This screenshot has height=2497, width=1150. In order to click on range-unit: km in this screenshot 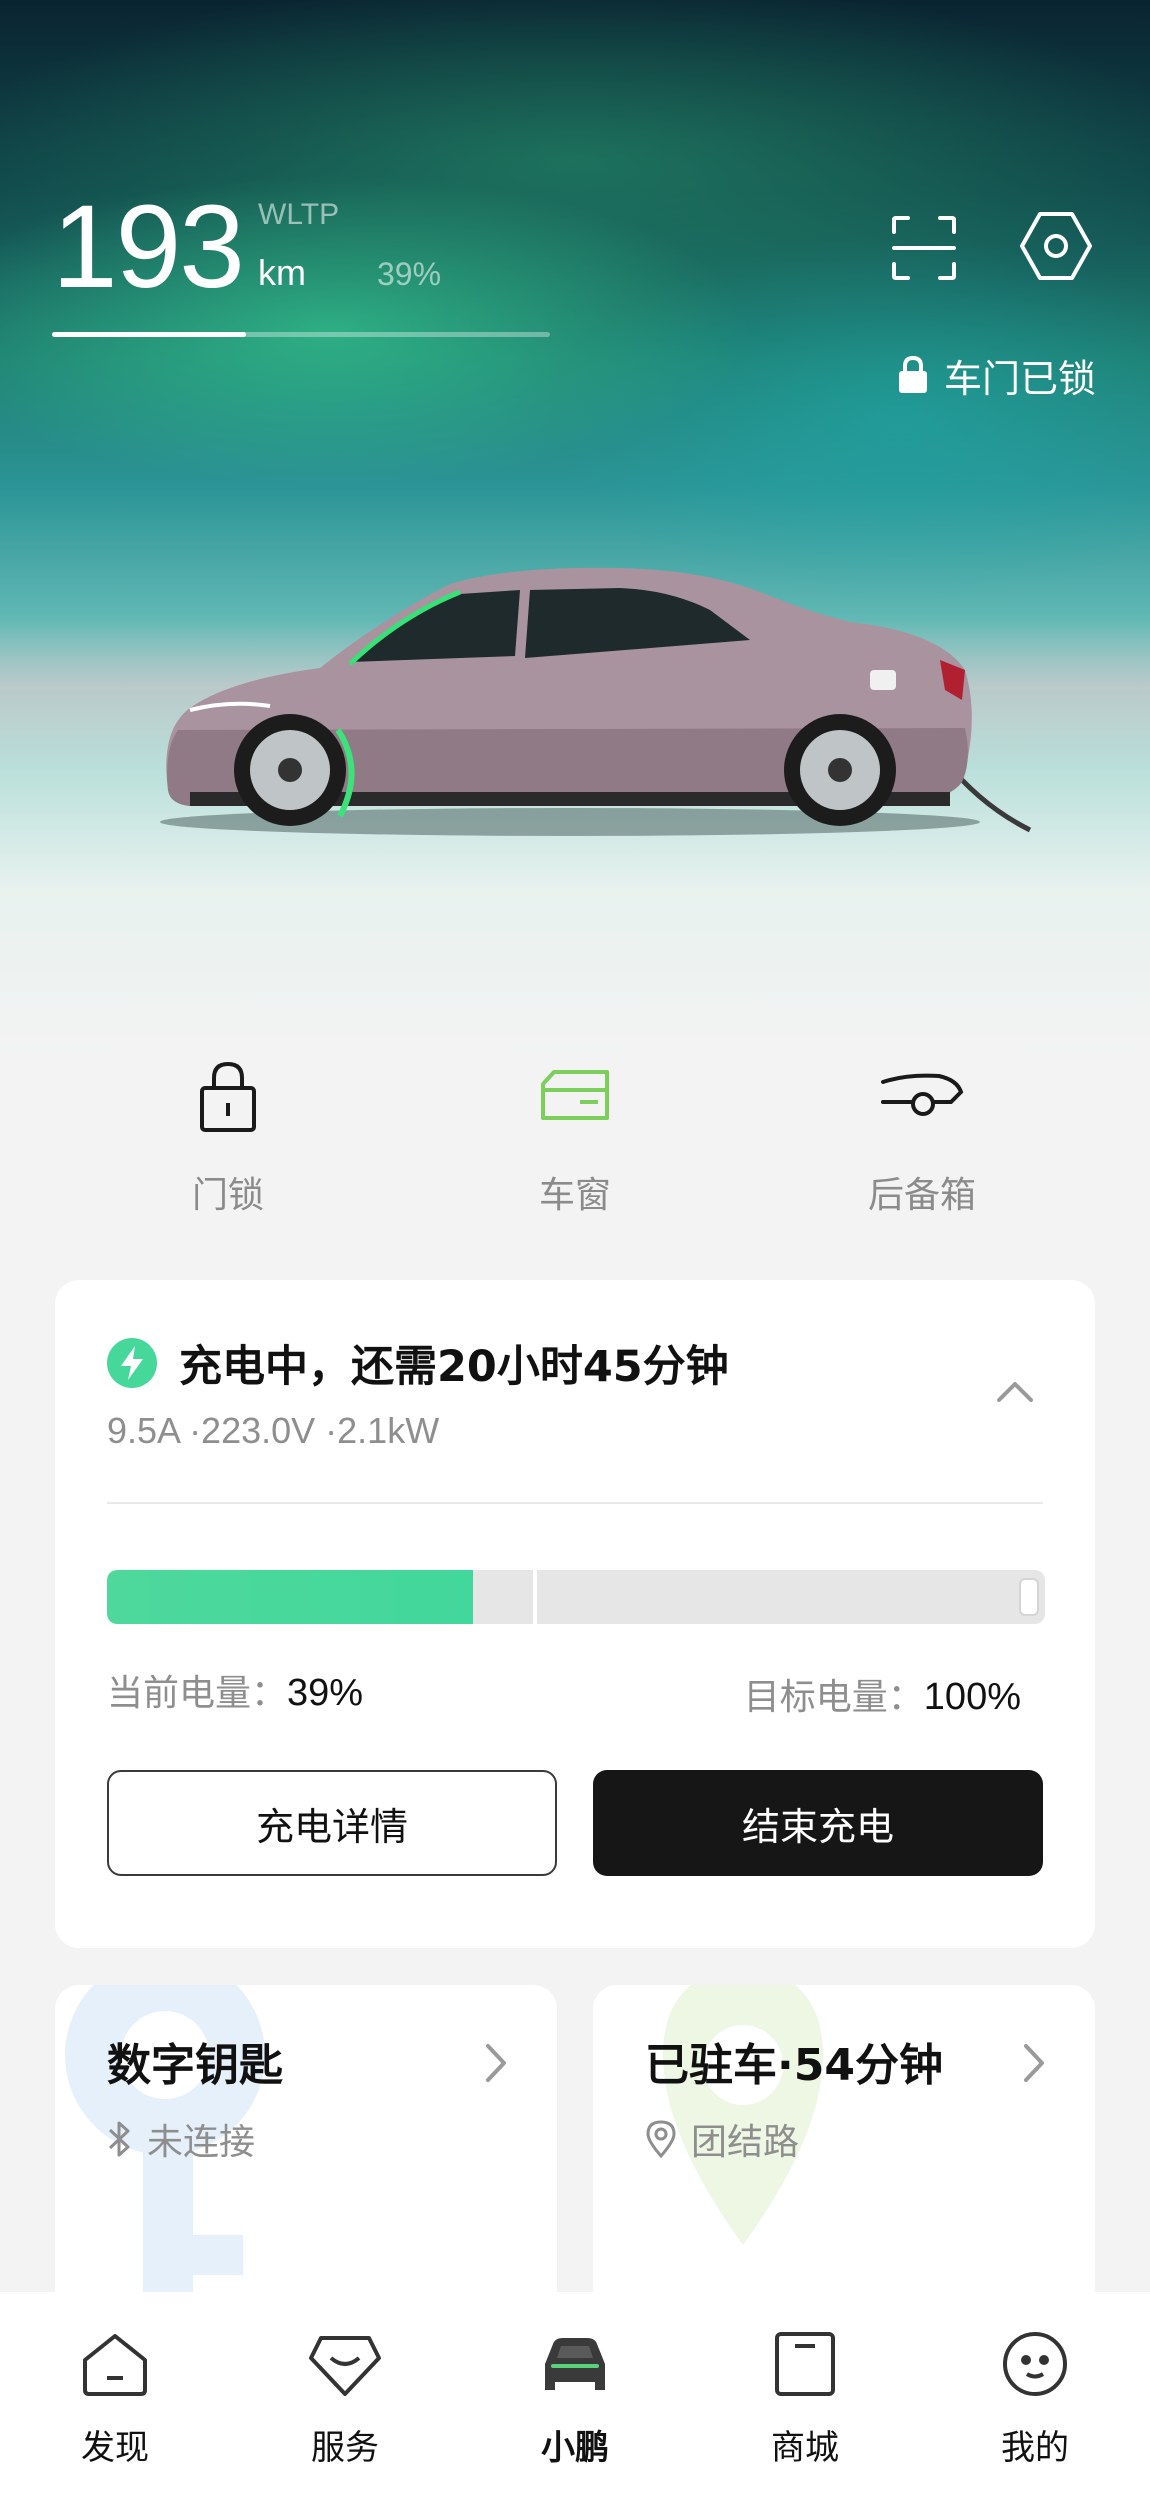, I will do `click(282, 272)`.